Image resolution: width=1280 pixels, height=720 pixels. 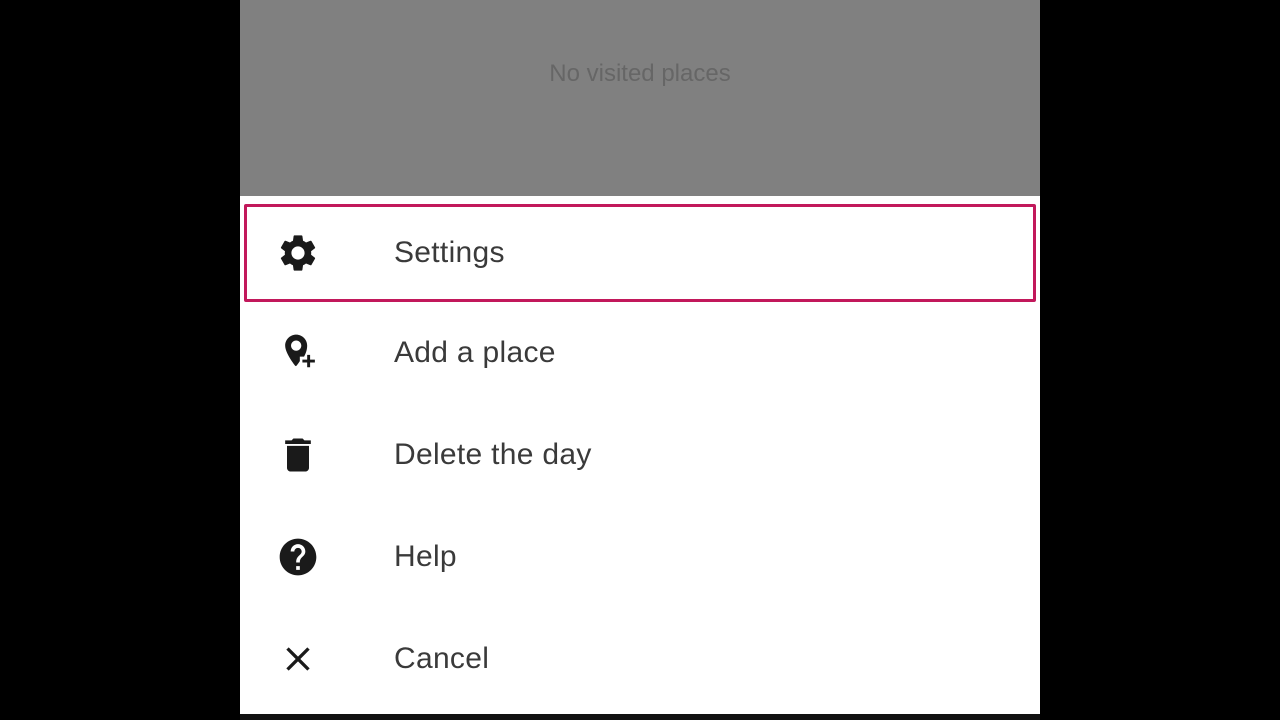 What do you see at coordinates (298, 455) in the screenshot?
I see `trash-icon` at bounding box center [298, 455].